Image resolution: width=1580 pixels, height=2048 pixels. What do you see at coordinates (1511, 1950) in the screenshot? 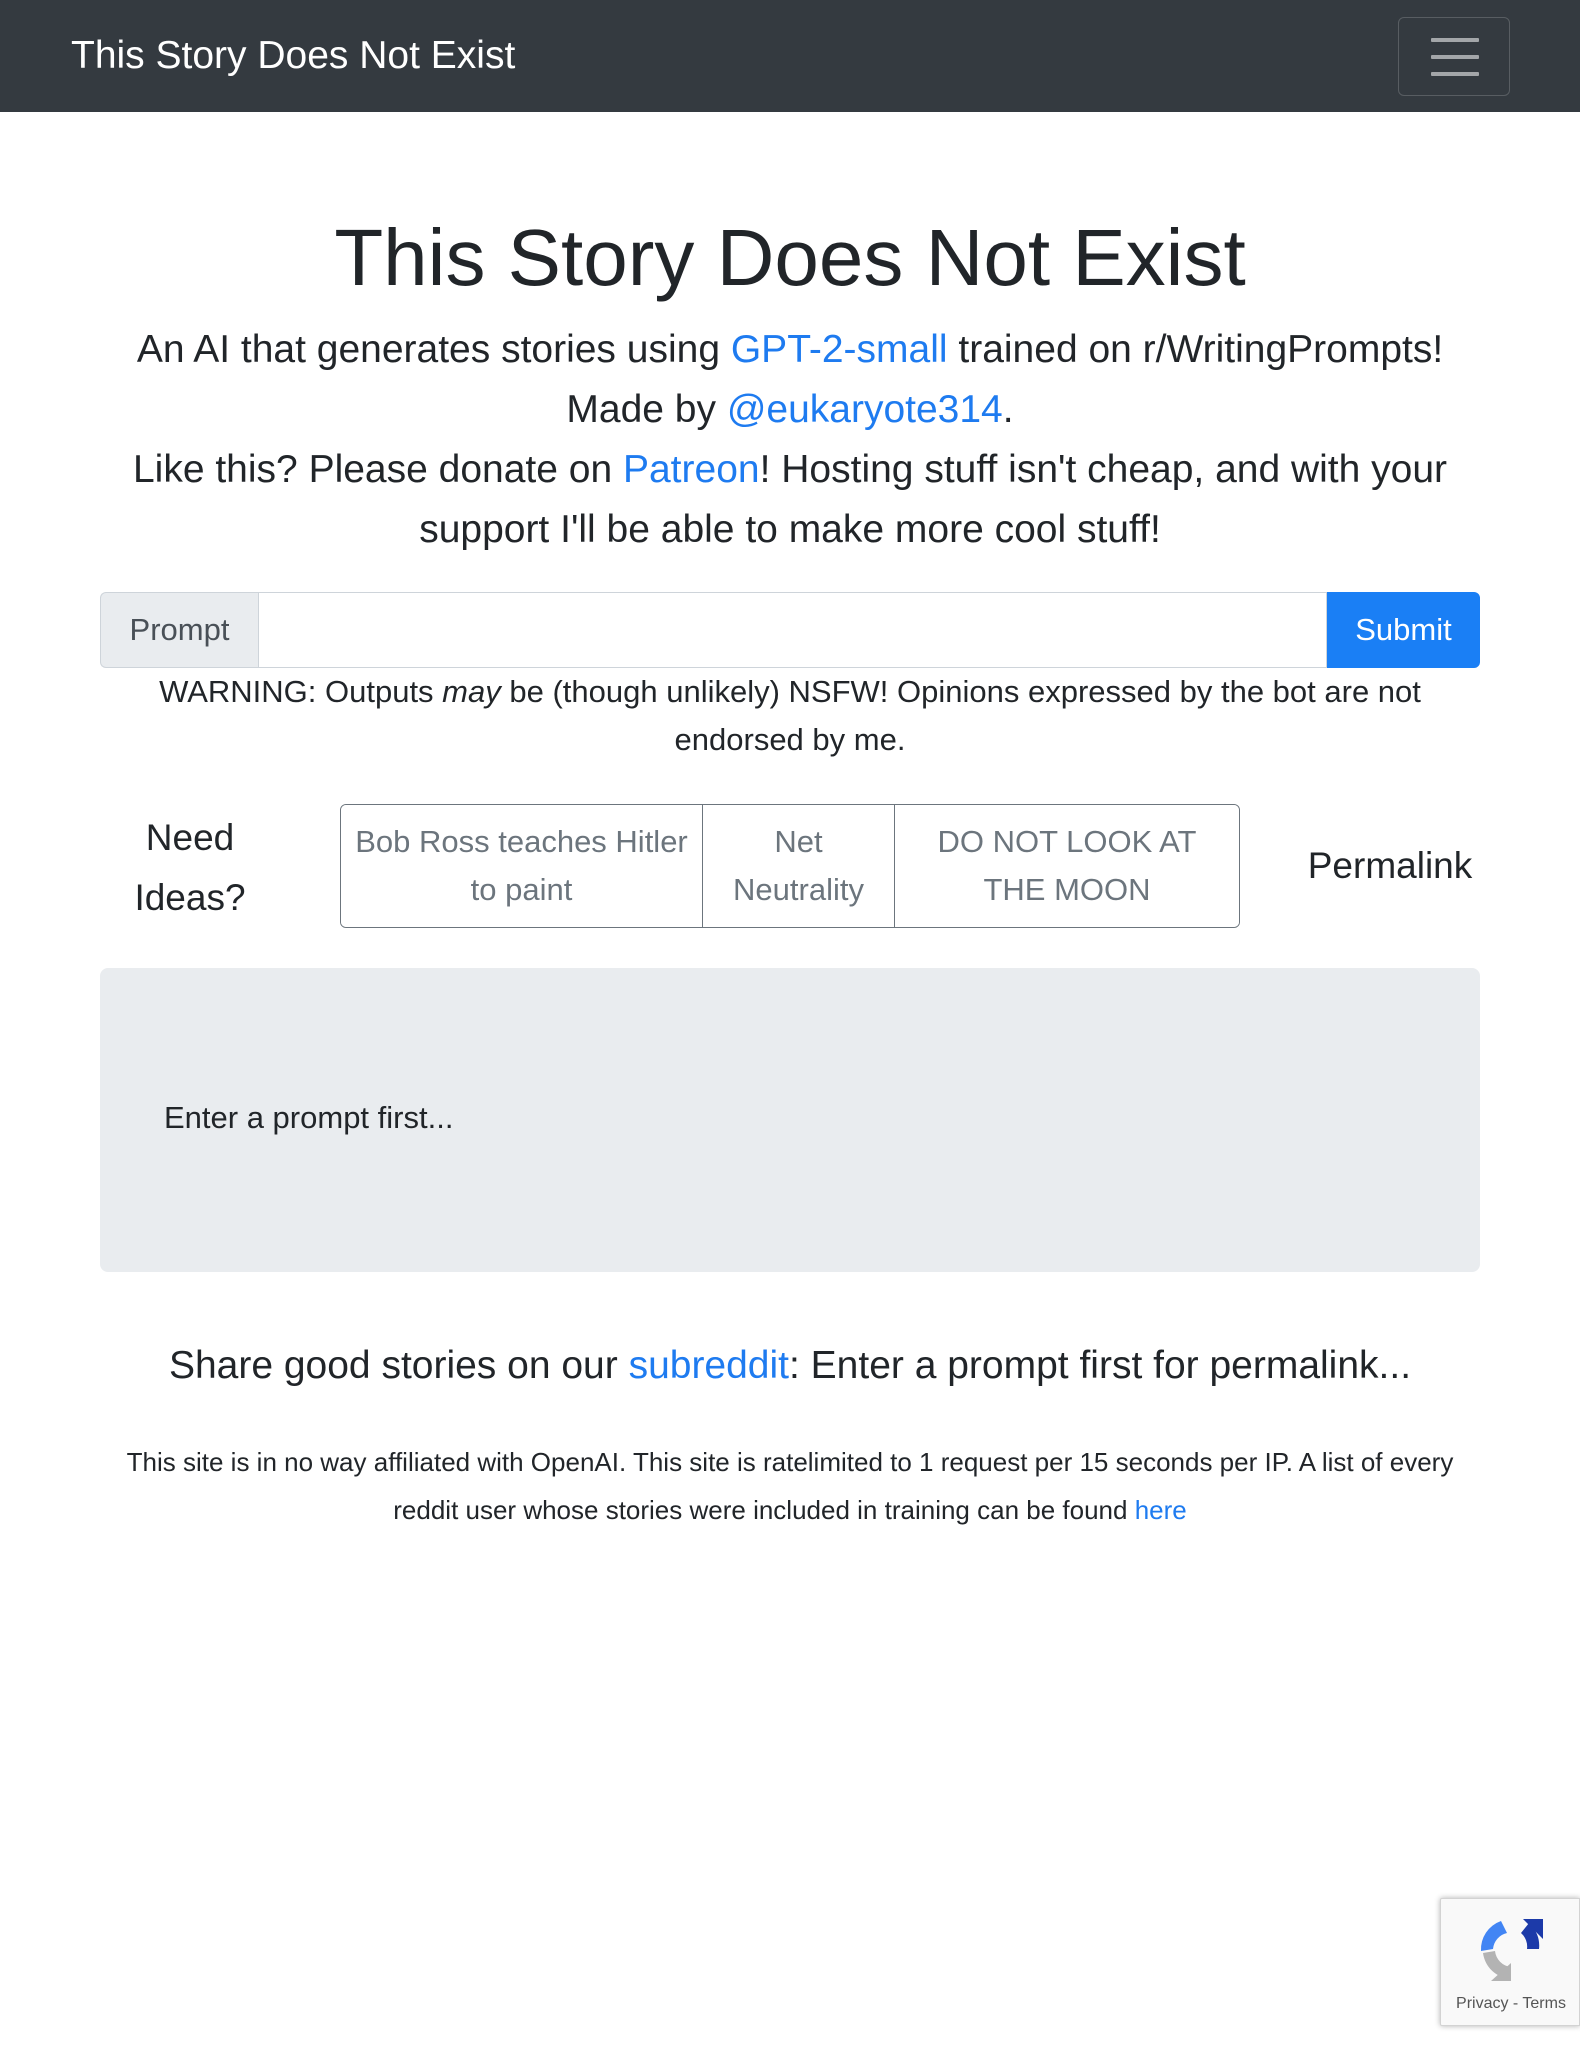
I see `recaptcha-logo-icon` at bounding box center [1511, 1950].